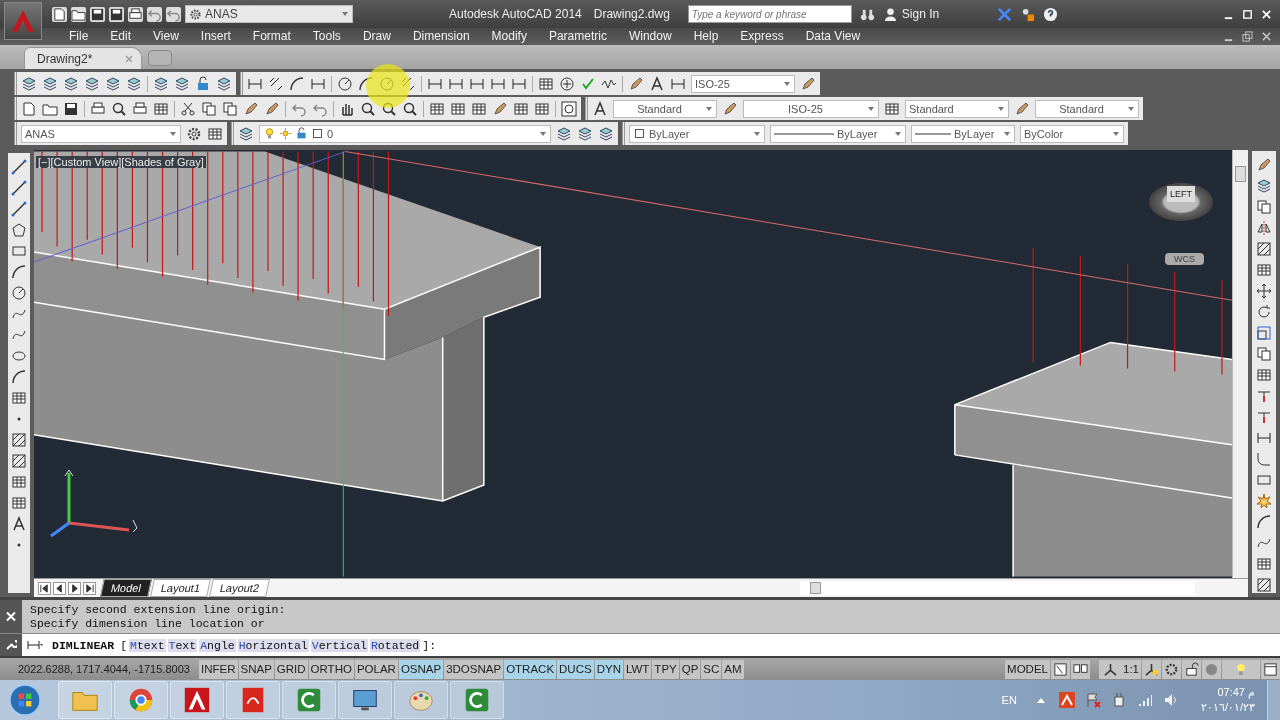 The width and height of the screenshot is (1280, 720). Describe the element at coordinates (577, 36) in the screenshot. I see `menu-item: Parametric` at that location.